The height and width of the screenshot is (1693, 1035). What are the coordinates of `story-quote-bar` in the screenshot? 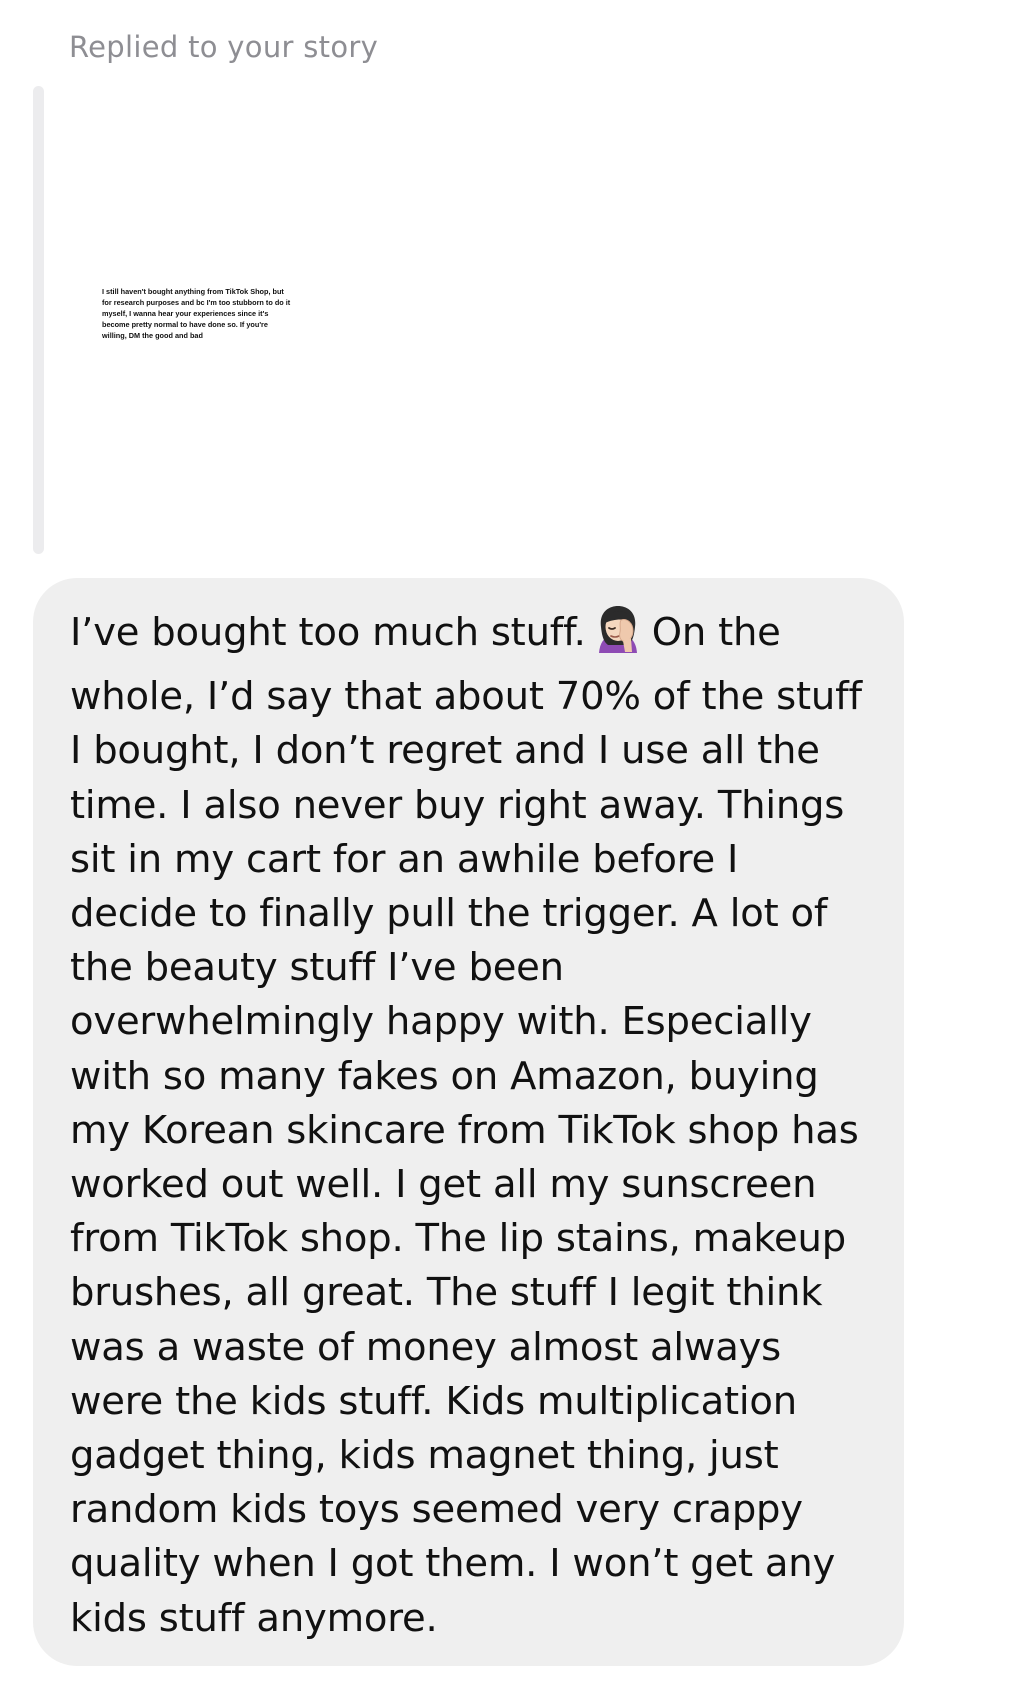 It's located at (38, 320).